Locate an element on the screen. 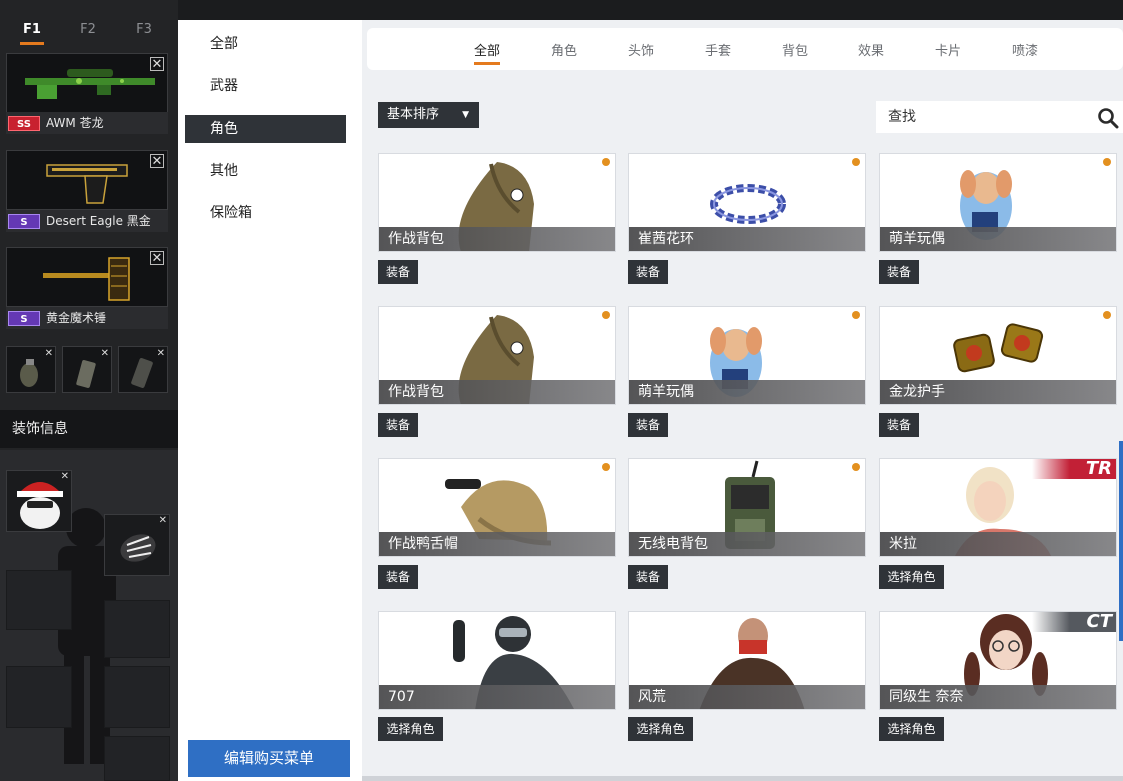 Image resolution: width=1123 pixels, height=781 pixels. loadout-tab-f2: F2 is located at coordinates (88, 29).